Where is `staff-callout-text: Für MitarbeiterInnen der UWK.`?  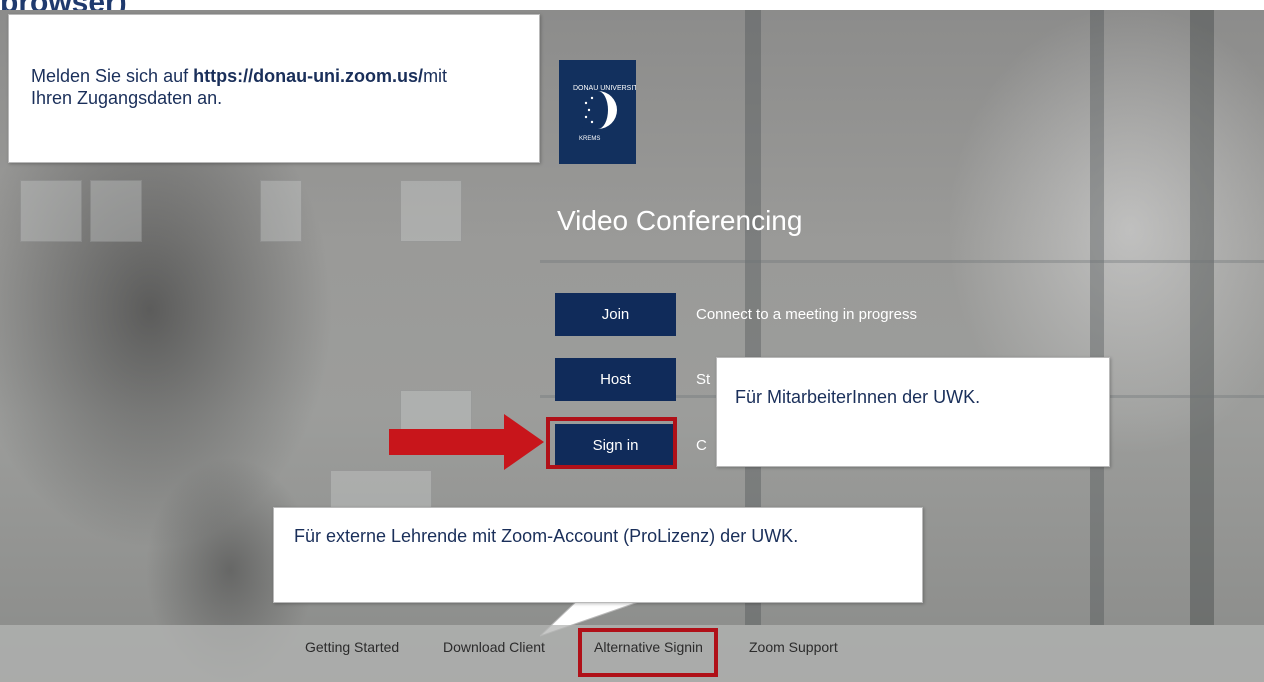 staff-callout-text: Für MitarbeiterInnen der UWK. is located at coordinates (858, 397).